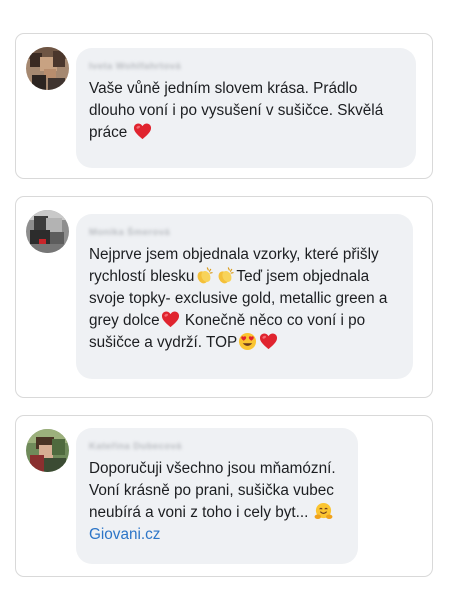 The height and width of the screenshot is (600, 450). What do you see at coordinates (217, 446) in the screenshot?
I see `author-name: Kateřina Dubecová` at bounding box center [217, 446].